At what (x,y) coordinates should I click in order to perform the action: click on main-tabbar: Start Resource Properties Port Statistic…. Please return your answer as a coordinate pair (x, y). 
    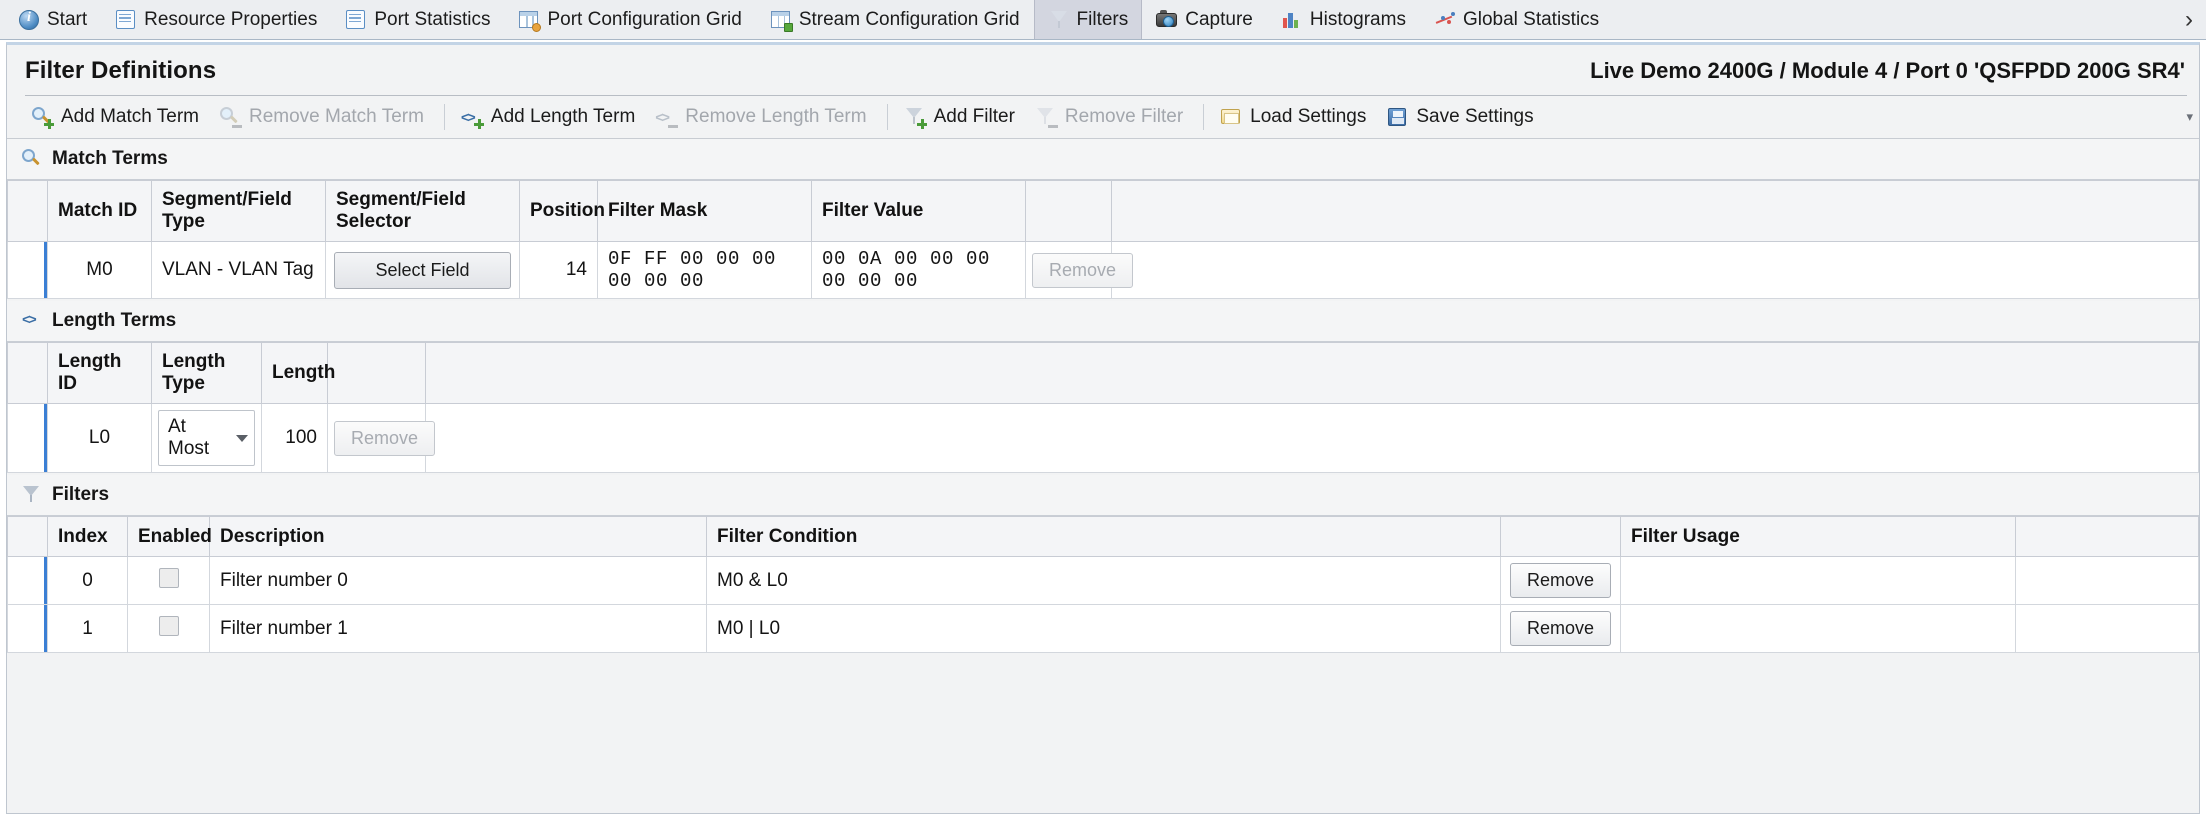
    Looking at the image, I should click on (1103, 20).